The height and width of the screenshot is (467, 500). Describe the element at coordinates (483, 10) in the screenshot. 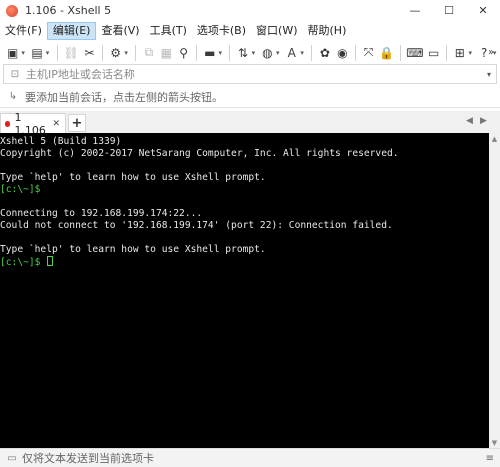

I see `close-button: ✕` at that location.